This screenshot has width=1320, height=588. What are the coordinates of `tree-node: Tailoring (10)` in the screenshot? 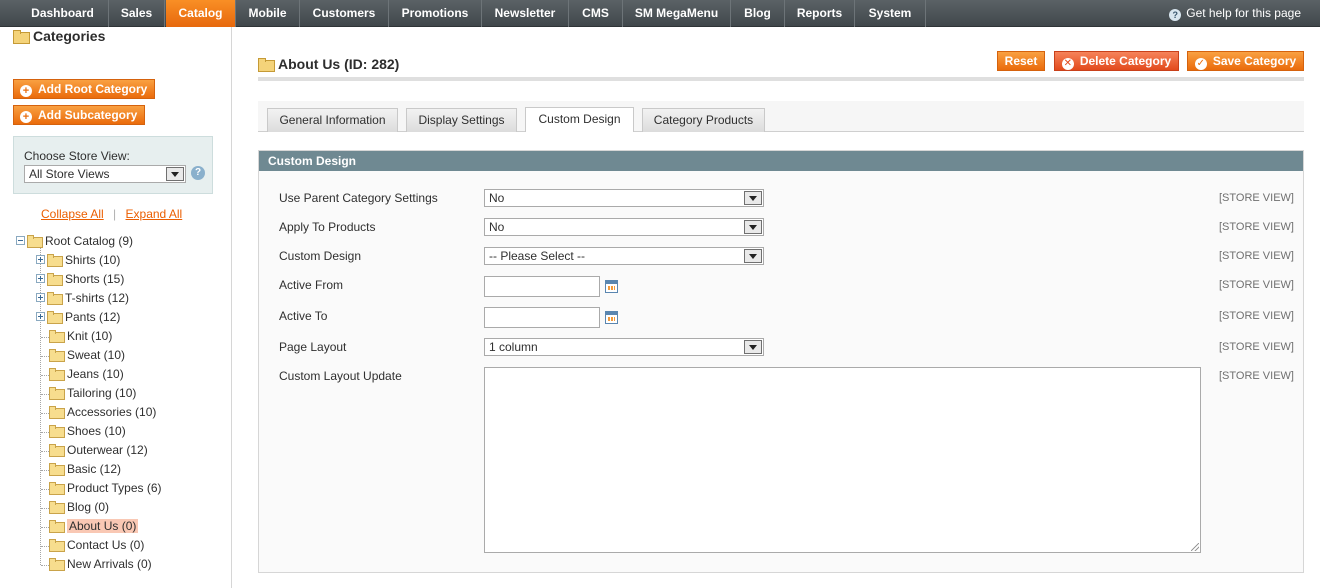 It's located at (86, 393).